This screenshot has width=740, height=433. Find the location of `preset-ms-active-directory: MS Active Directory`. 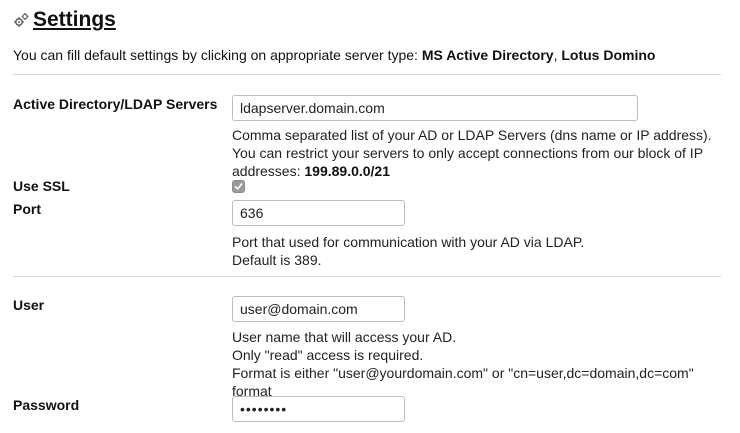

preset-ms-active-directory: MS Active Directory is located at coordinates (488, 55).